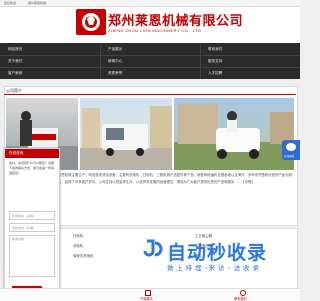 The image size is (320, 301). I want to click on category-item: 洗地机, so click(78, 245).